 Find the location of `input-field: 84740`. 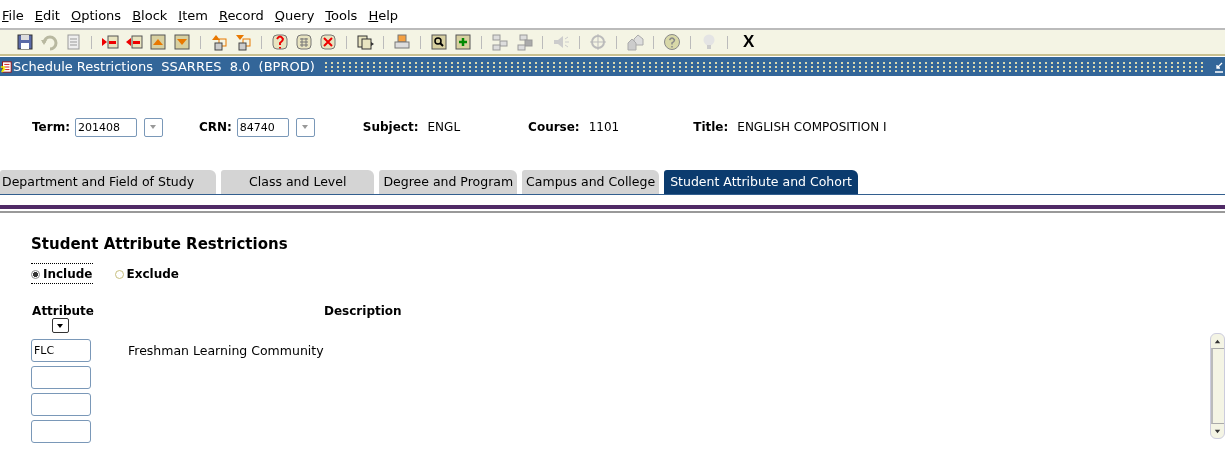

input-field: 84740 is located at coordinates (262, 127).